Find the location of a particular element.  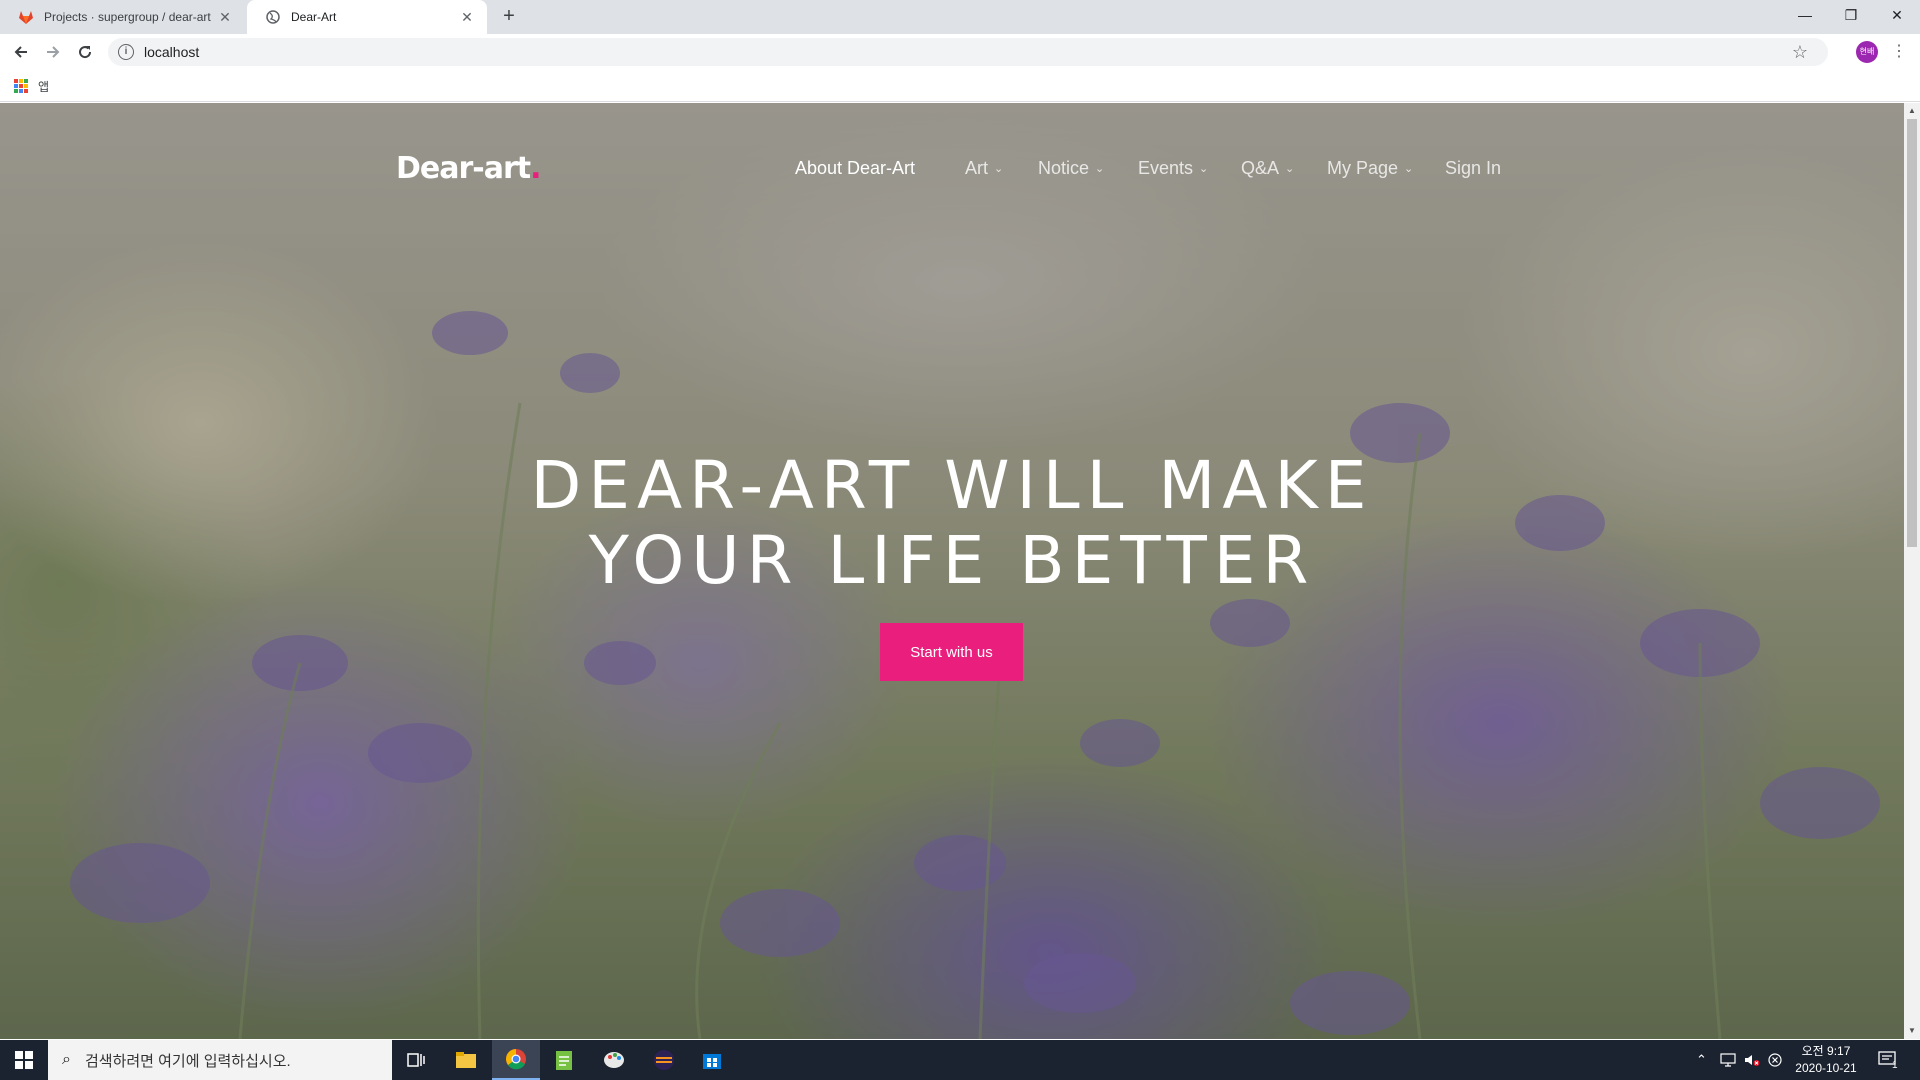

reload-icon is located at coordinates (85, 52).